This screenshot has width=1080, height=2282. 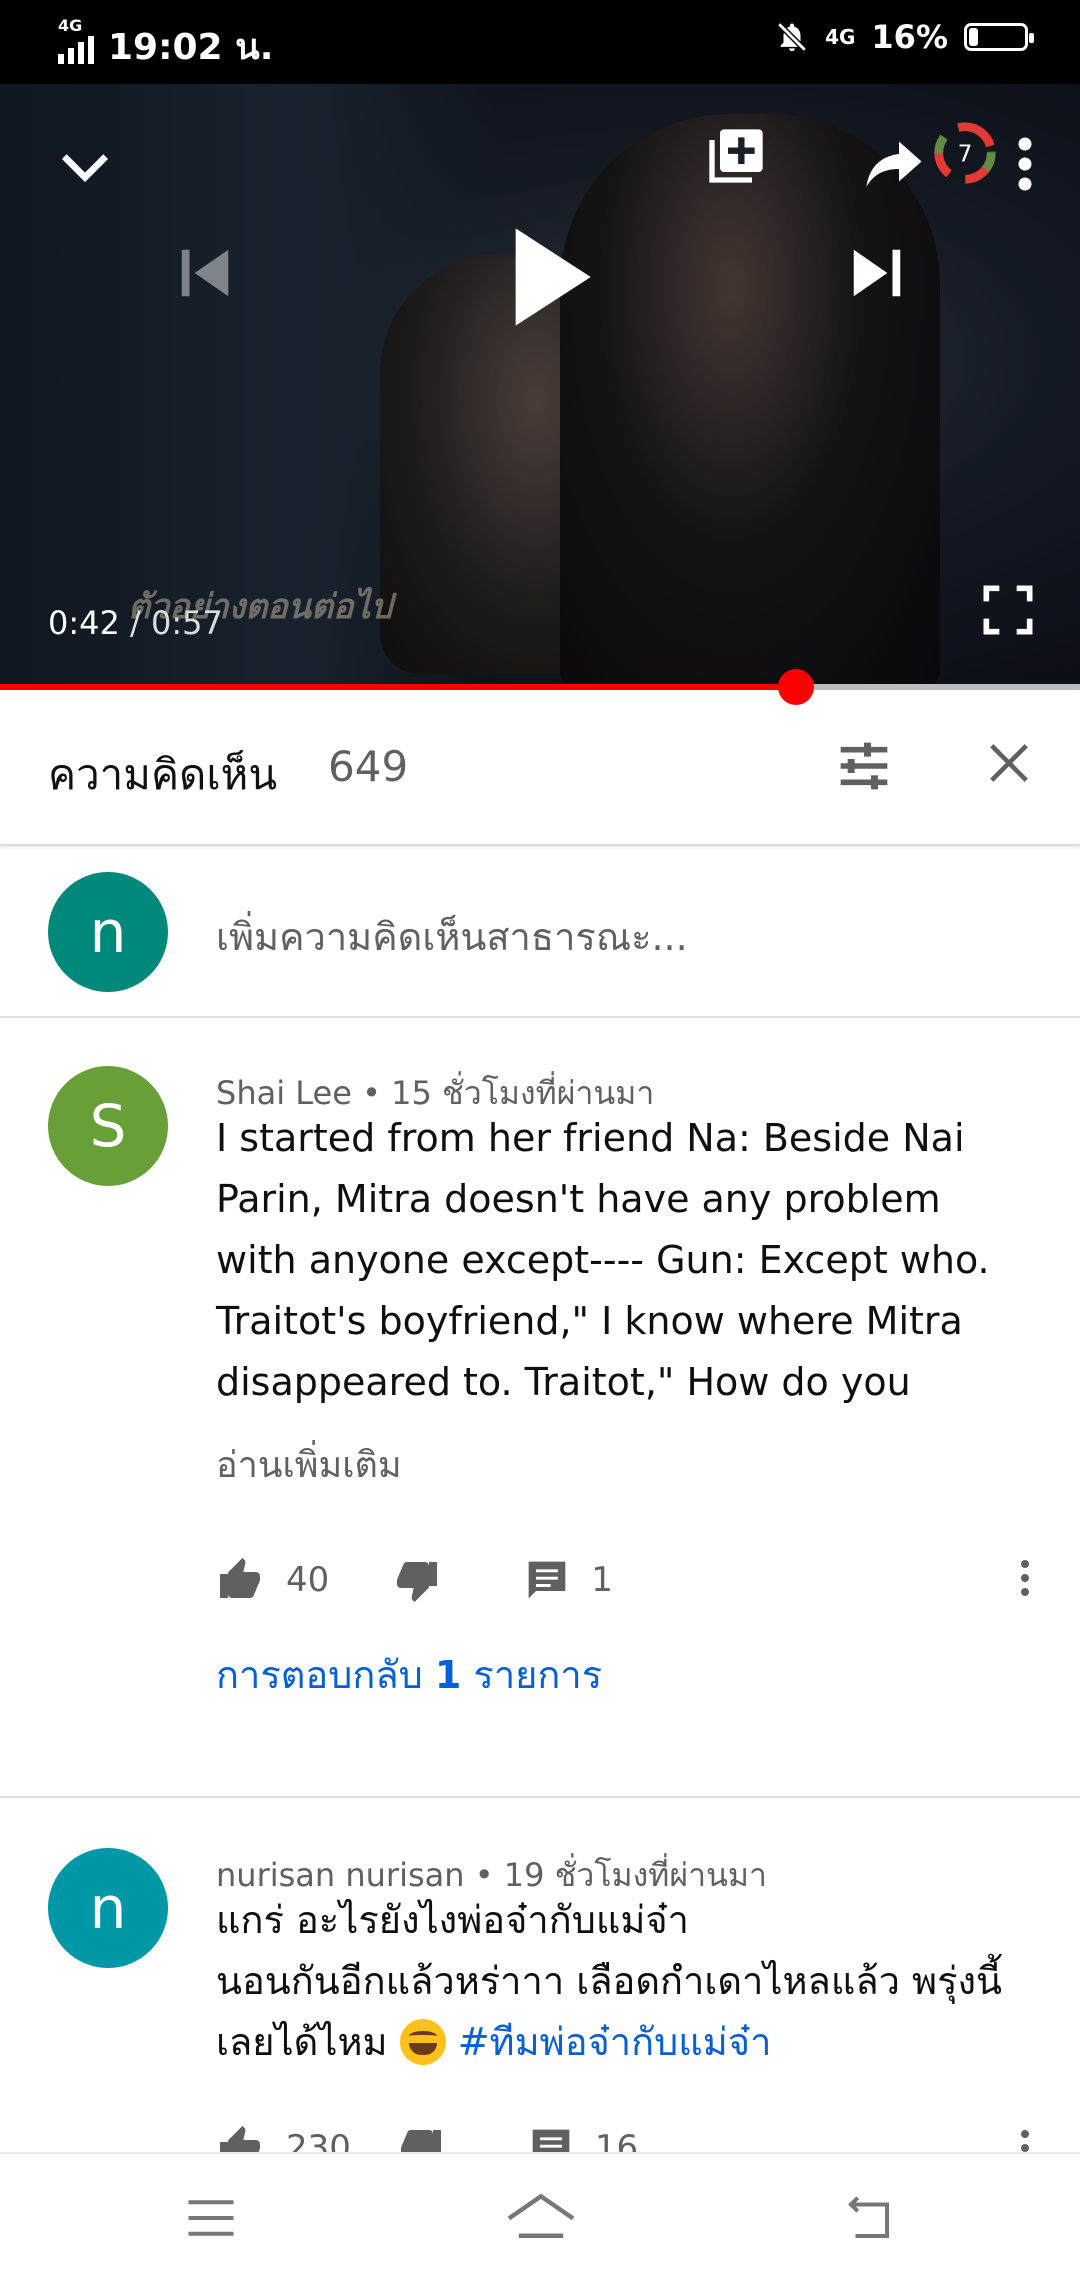 What do you see at coordinates (70, 25) in the screenshot?
I see `network-type-label: 4G` at bounding box center [70, 25].